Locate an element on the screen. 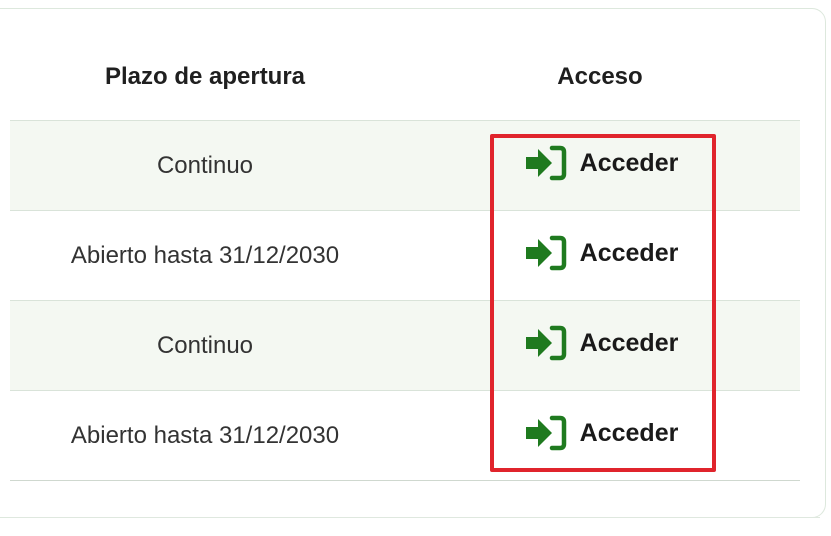 The height and width of the screenshot is (536, 831). header-deadline: Plazo de apertura is located at coordinates (205, 76).